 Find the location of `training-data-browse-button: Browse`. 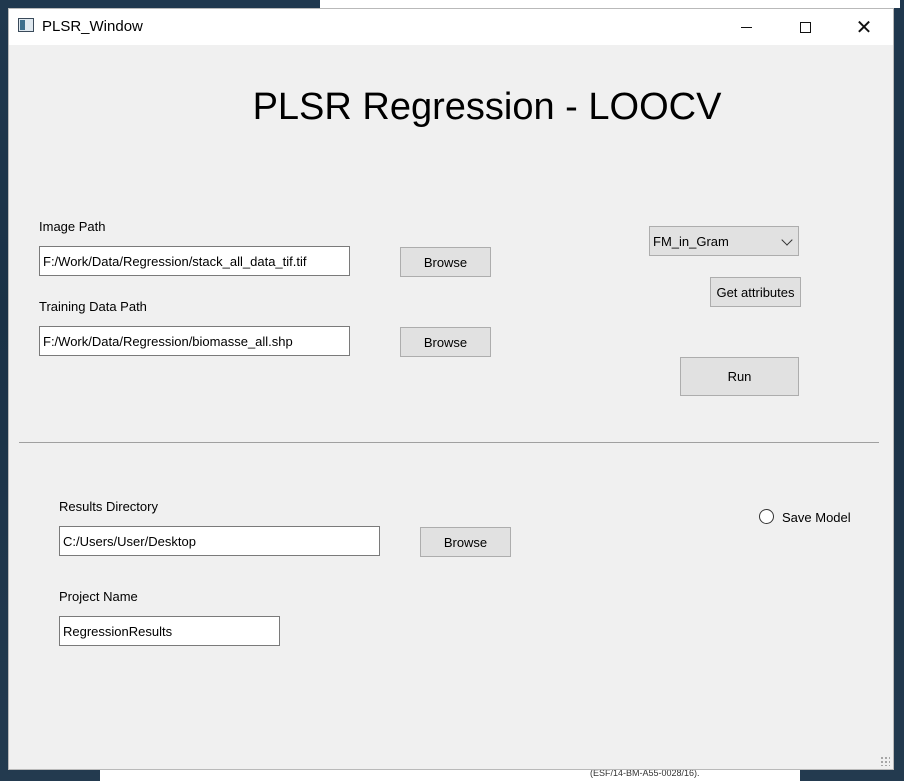

training-data-browse-button: Browse is located at coordinates (445, 342).